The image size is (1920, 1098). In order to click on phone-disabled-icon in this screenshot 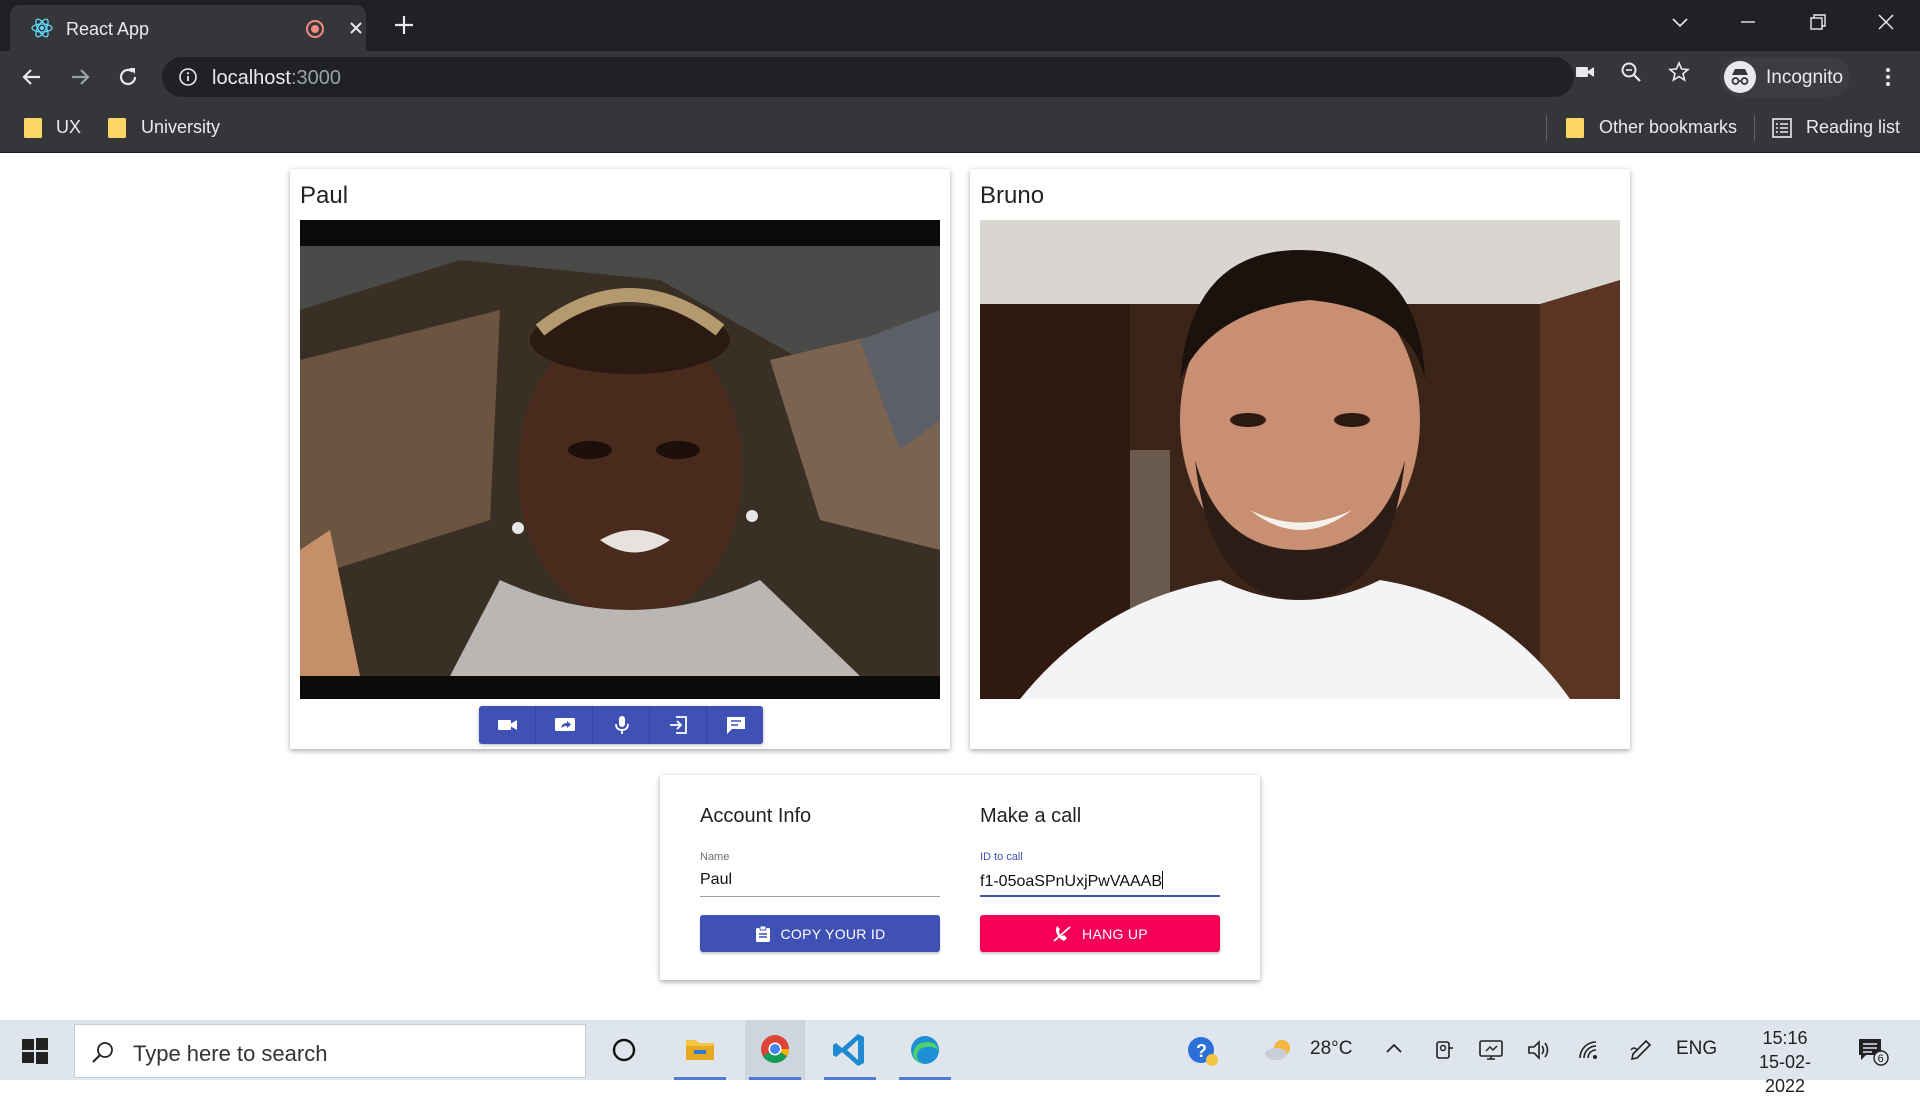, I will do `click(1062, 933)`.